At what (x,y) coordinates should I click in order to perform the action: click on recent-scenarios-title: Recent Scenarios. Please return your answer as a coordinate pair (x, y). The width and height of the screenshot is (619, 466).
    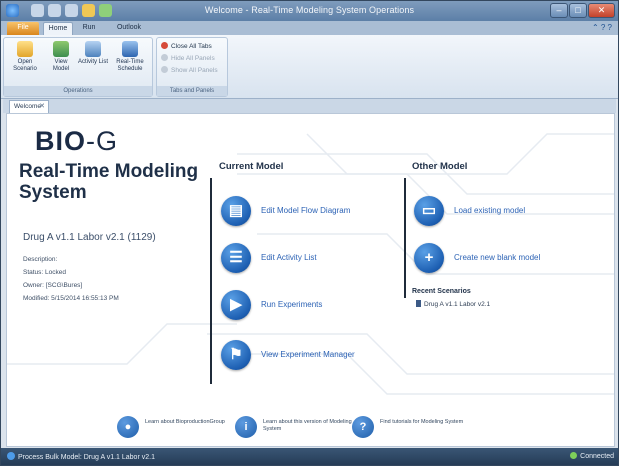
    Looking at the image, I should click on (441, 291).